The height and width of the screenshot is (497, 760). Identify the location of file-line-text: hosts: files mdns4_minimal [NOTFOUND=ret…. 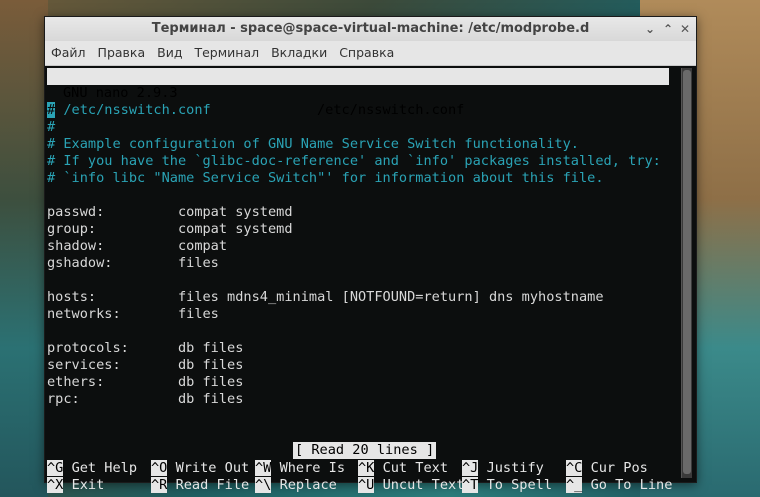
(325, 297).